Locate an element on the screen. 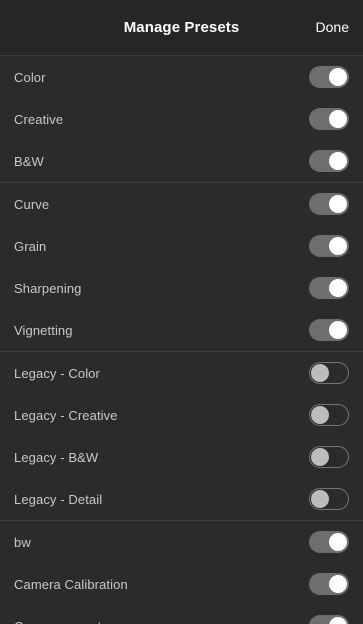  preset-label: B&W is located at coordinates (29, 161).